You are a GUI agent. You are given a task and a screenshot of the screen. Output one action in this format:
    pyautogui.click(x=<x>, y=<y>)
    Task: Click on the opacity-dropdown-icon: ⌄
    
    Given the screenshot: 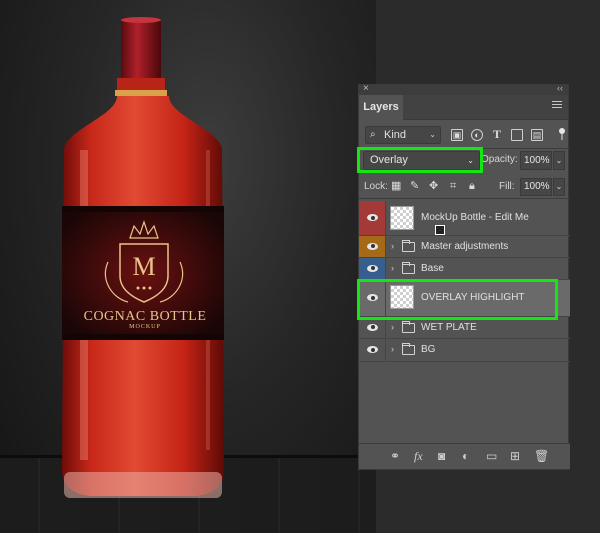 What is the action you would take?
    pyautogui.click(x=559, y=160)
    